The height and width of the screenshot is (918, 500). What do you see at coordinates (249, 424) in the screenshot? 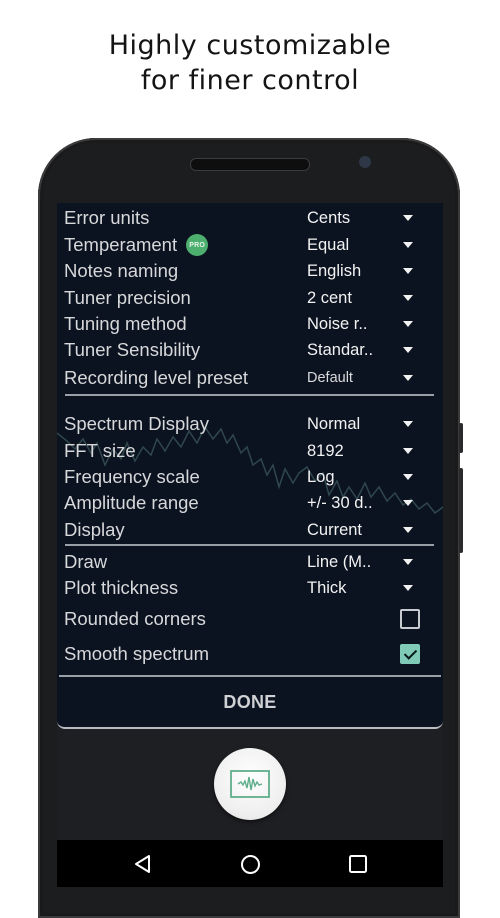
I see `setting-spectrum-display: Spectrum Display Normal` at bounding box center [249, 424].